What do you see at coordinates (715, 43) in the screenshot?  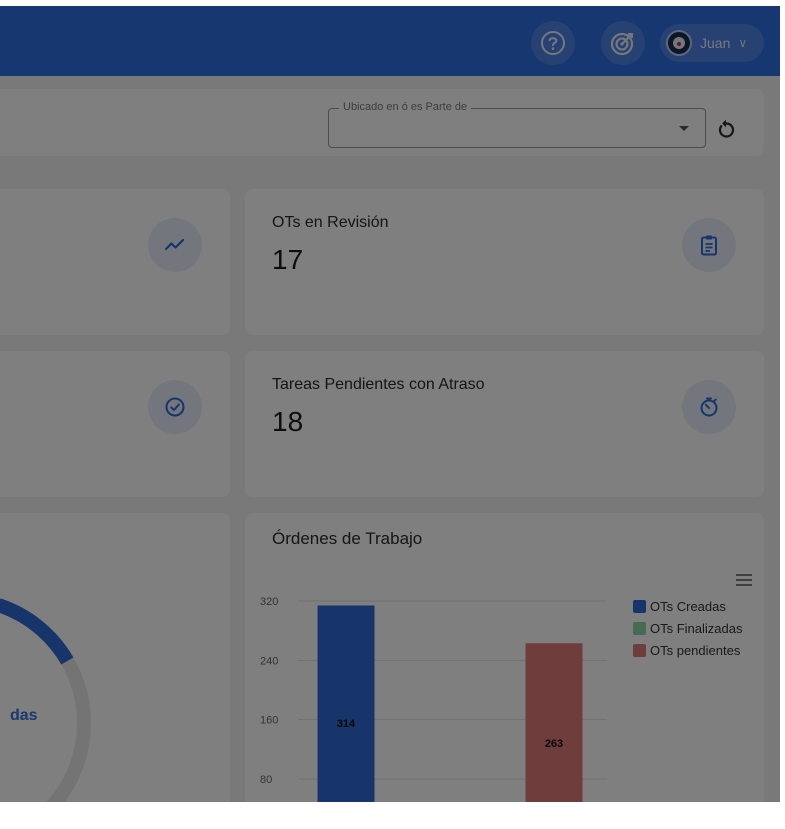 I see `user-name: Juan` at bounding box center [715, 43].